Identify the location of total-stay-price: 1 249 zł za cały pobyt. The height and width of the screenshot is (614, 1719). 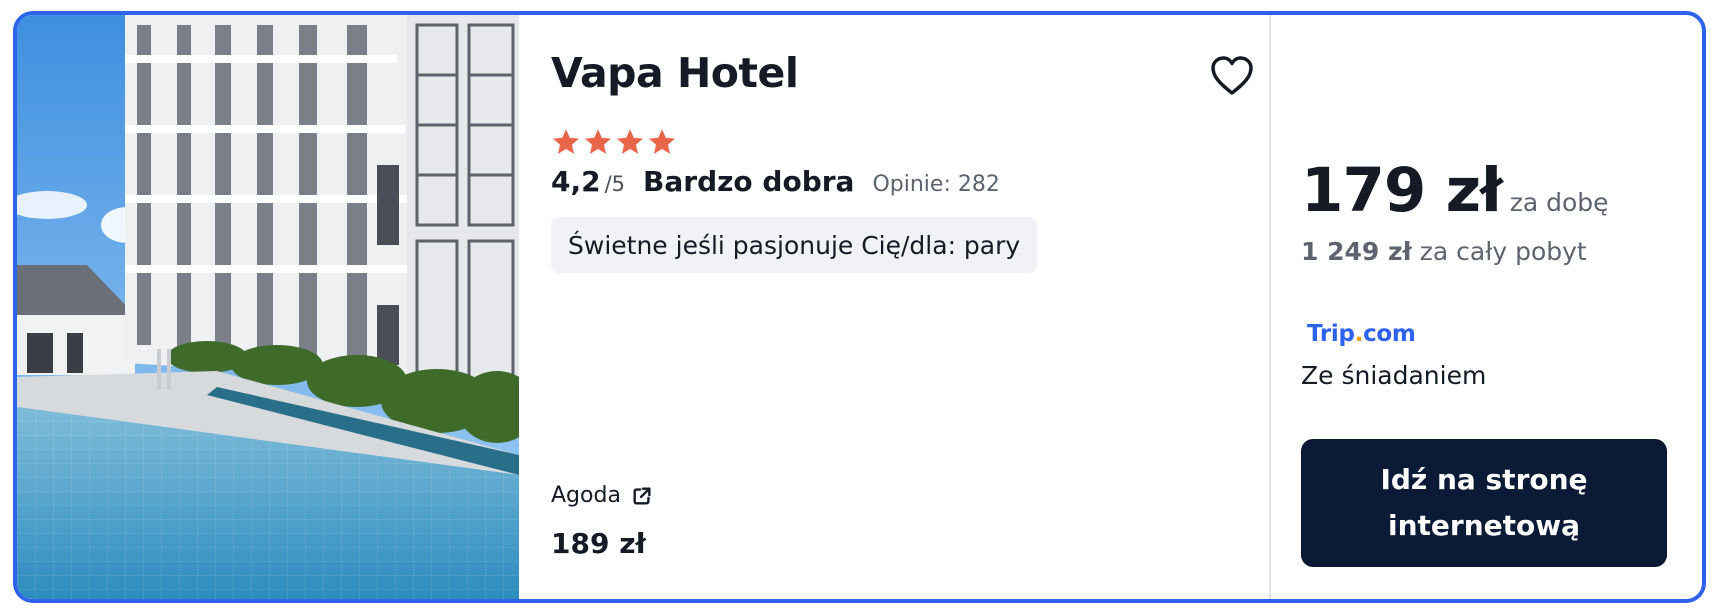
(1444, 251).